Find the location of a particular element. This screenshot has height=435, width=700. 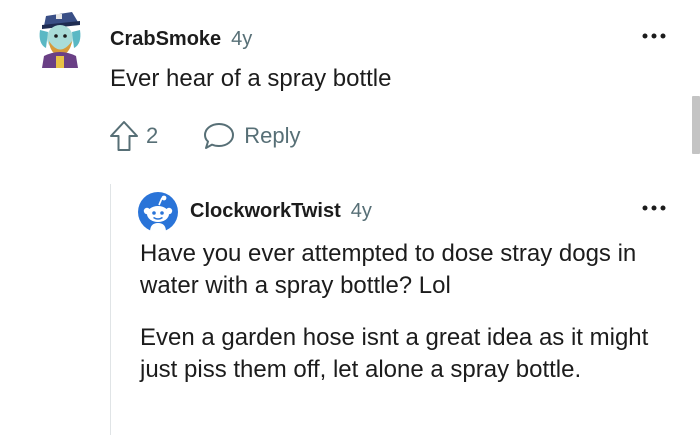

reply-age: 4y is located at coordinates (361, 210).